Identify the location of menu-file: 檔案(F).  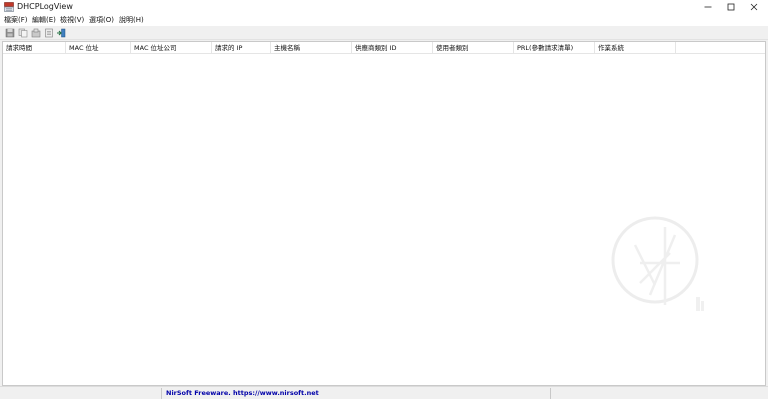
(16, 20).